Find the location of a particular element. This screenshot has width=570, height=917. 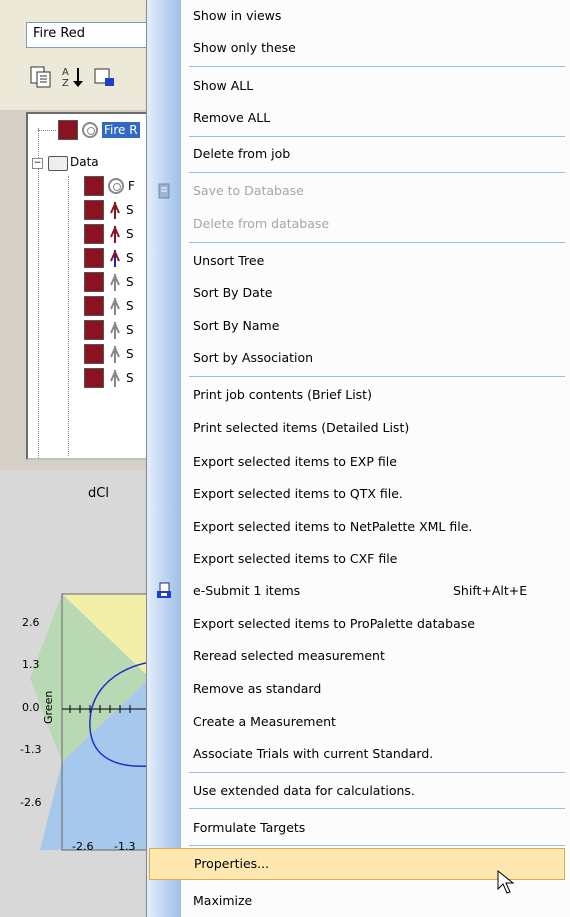

collapse-icon: − is located at coordinates (37, 163).